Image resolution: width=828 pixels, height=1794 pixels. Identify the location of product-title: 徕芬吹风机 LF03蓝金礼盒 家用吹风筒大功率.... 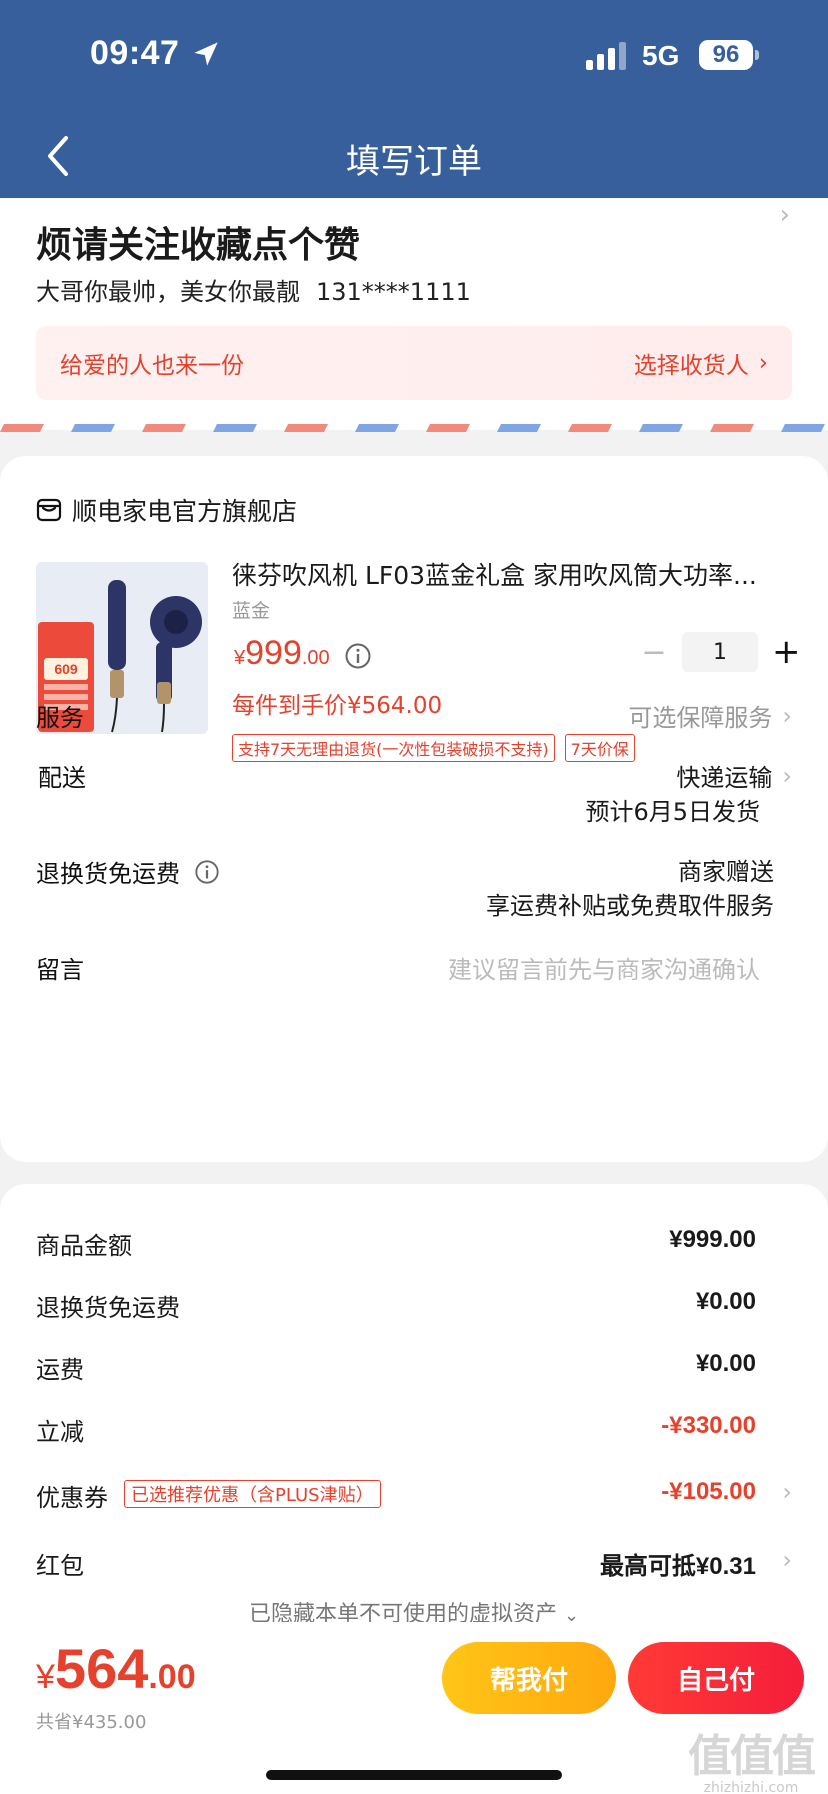
(512, 574).